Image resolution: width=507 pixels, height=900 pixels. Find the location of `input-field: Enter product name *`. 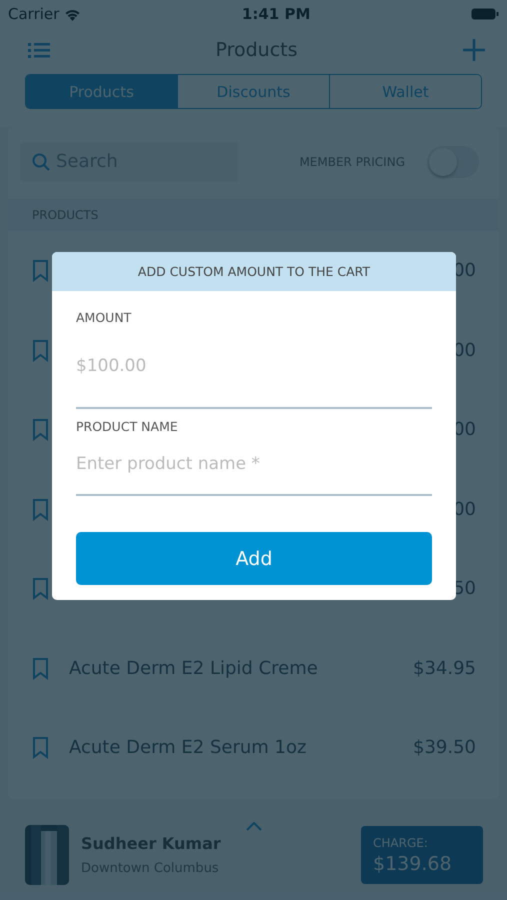

input-field: Enter product name * is located at coordinates (254, 465).